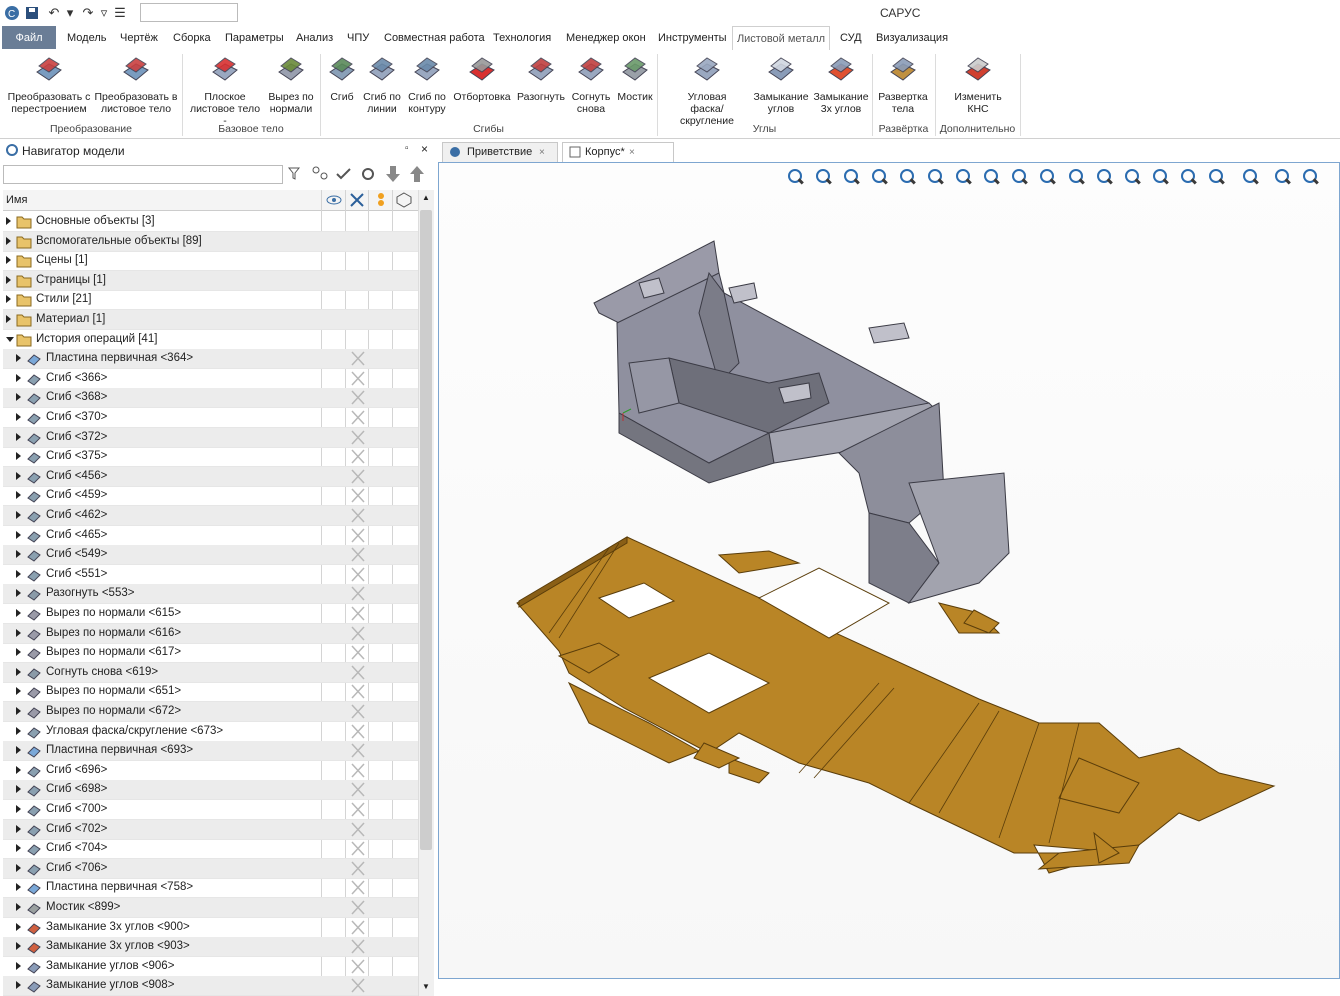 This screenshot has height=996, width=1340. Describe the element at coordinates (210, 868) in the screenshot. I see `tree-row: Сгиб <706>` at that location.